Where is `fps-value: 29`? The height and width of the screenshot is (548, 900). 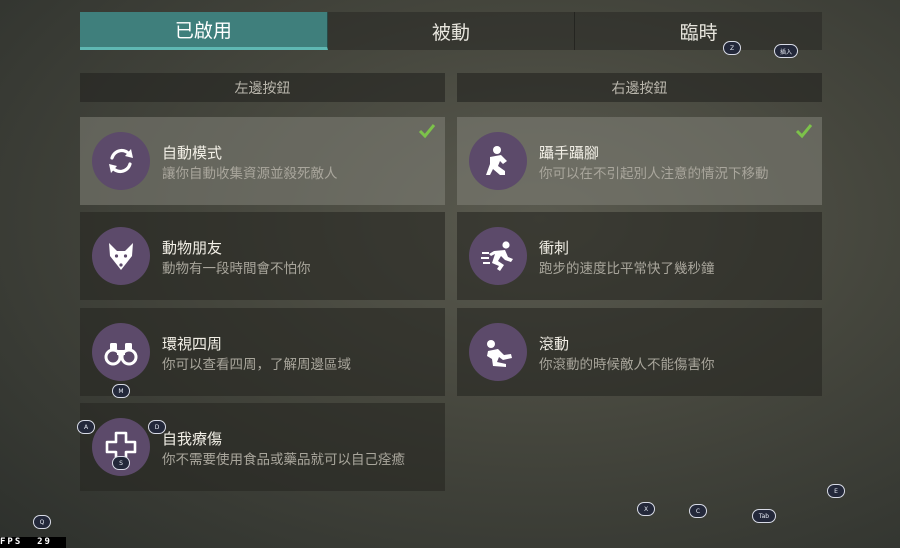 fps-value: 29 is located at coordinates (44, 542).